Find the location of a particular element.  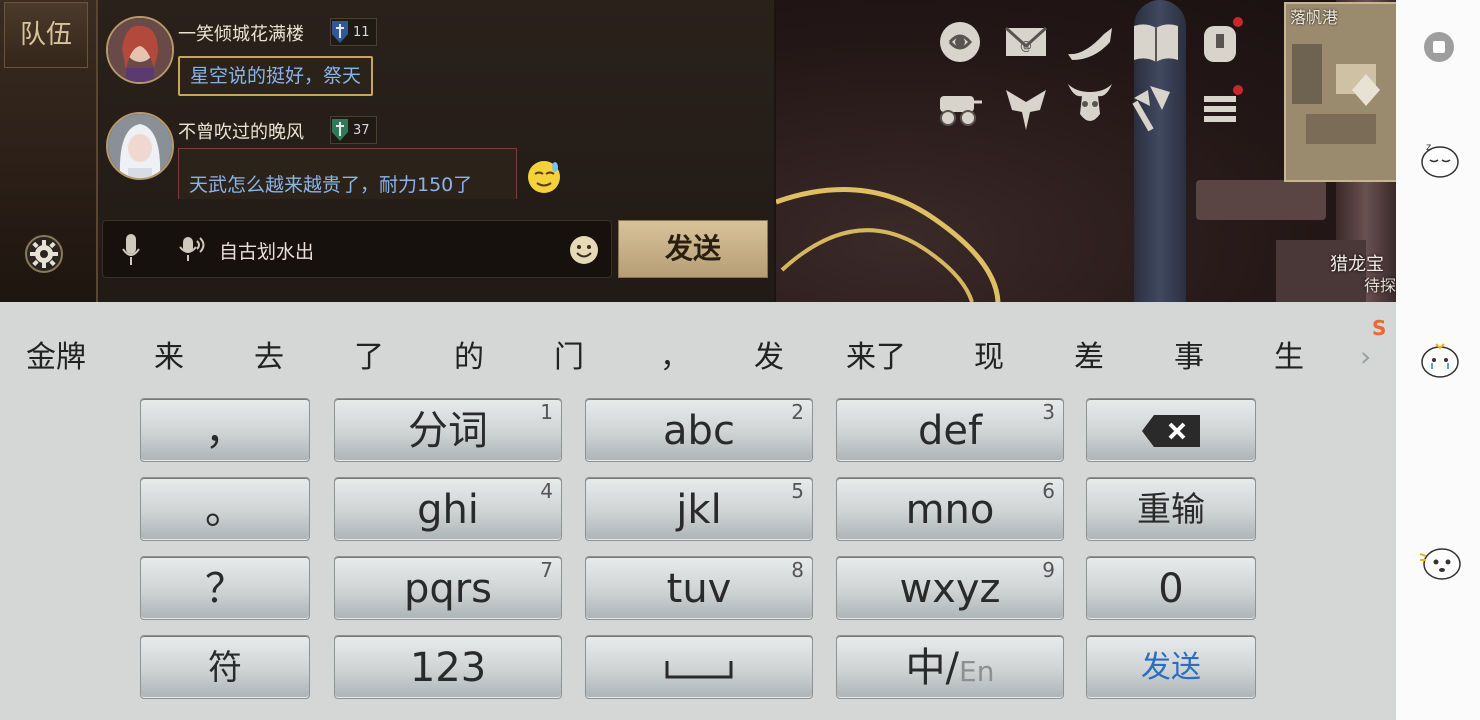

key-7-pqrs: pqrs 7 is located at coordinates (448, 588).